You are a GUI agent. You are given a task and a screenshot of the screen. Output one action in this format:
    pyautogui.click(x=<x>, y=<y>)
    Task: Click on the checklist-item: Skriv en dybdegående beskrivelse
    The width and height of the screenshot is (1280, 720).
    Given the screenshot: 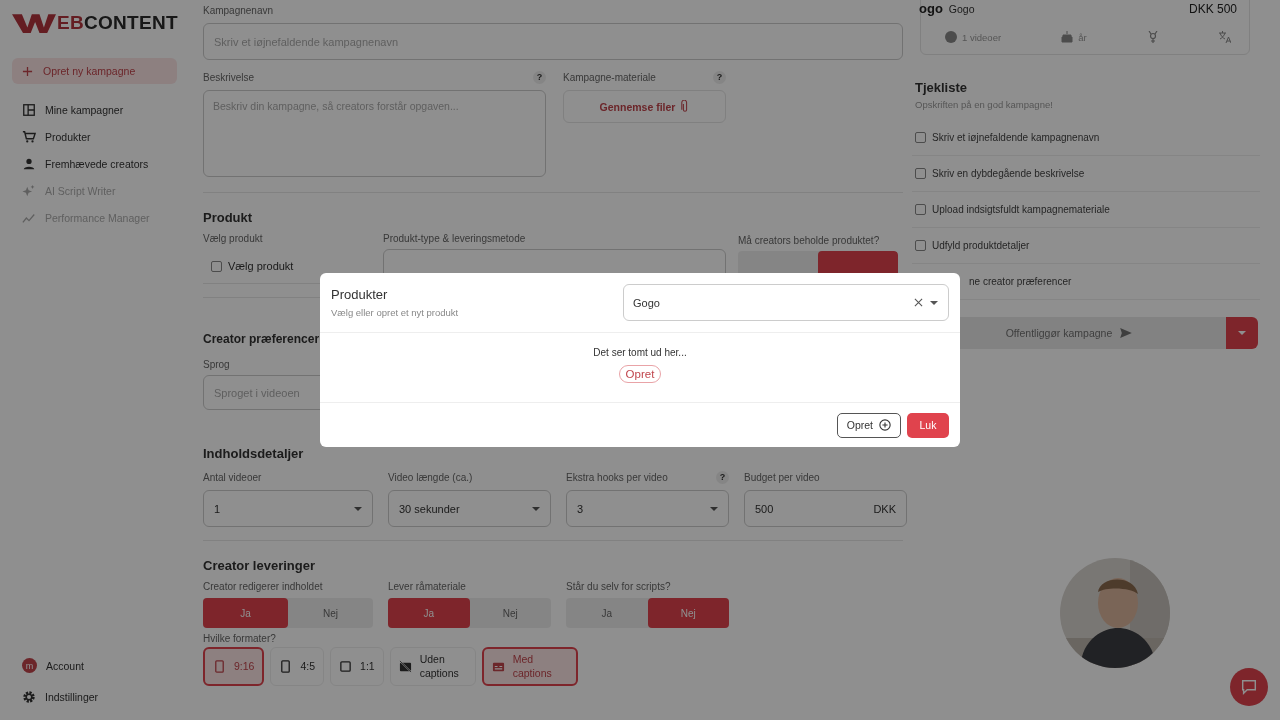 What is the action you would take?
    pyautogui.click(x=1008, y=173)
    